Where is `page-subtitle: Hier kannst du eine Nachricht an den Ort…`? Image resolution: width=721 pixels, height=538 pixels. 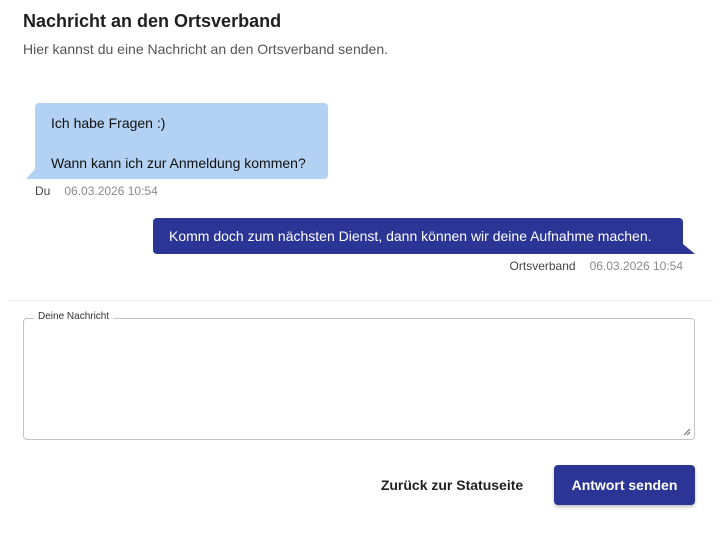
page-subtitle: Hier kannst du eine Nachricht an den Ort… is located at coordinates (205, 49).